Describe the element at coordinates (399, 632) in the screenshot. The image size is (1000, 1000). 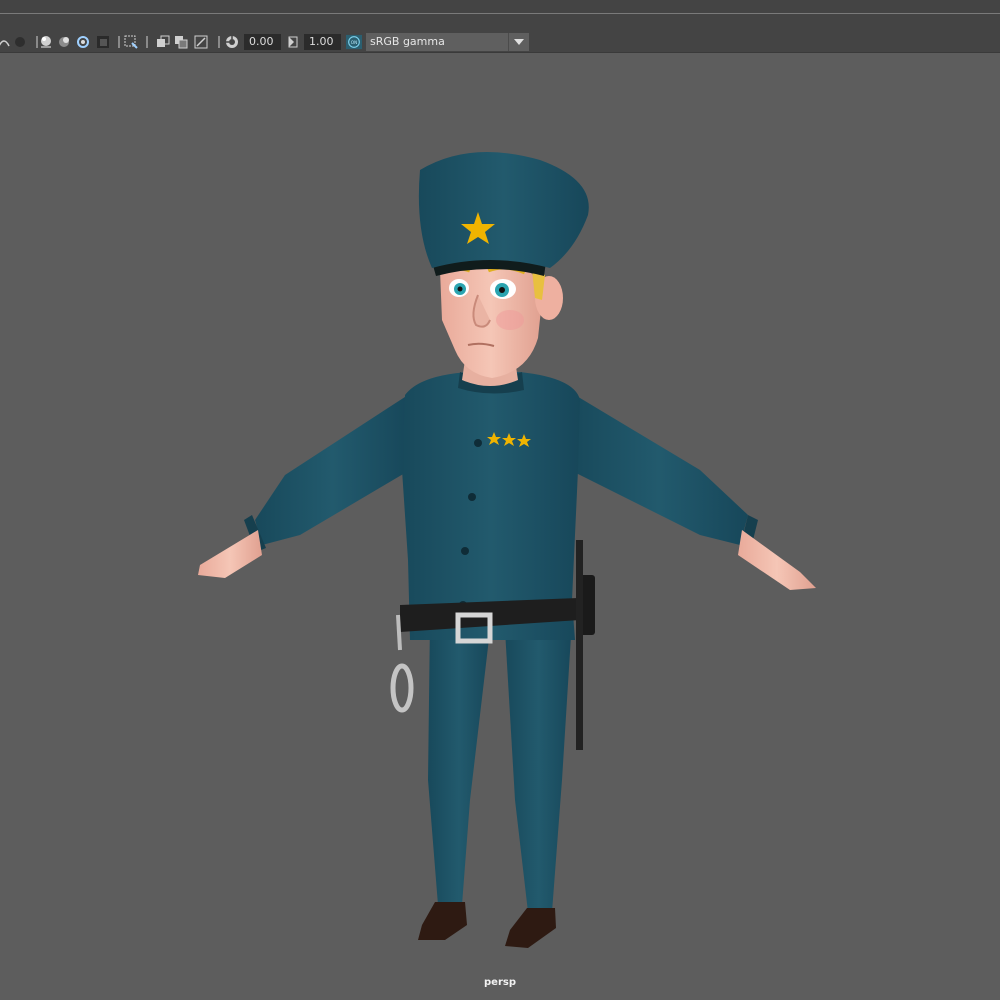
I see `handcuff-chain` at that location.